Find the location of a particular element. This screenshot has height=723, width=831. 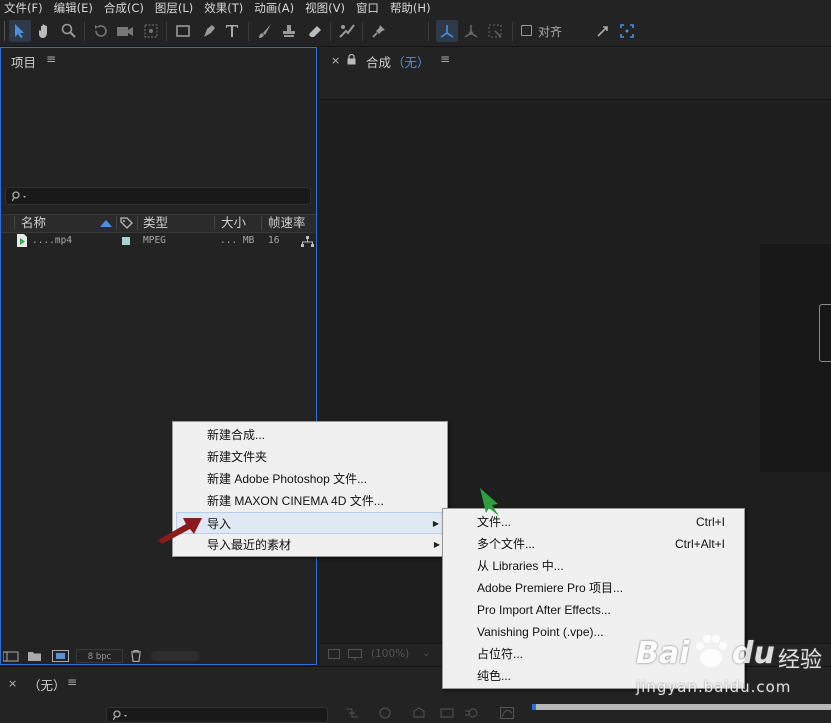

align-label: 对齐 is located at coordinates (550, 32).